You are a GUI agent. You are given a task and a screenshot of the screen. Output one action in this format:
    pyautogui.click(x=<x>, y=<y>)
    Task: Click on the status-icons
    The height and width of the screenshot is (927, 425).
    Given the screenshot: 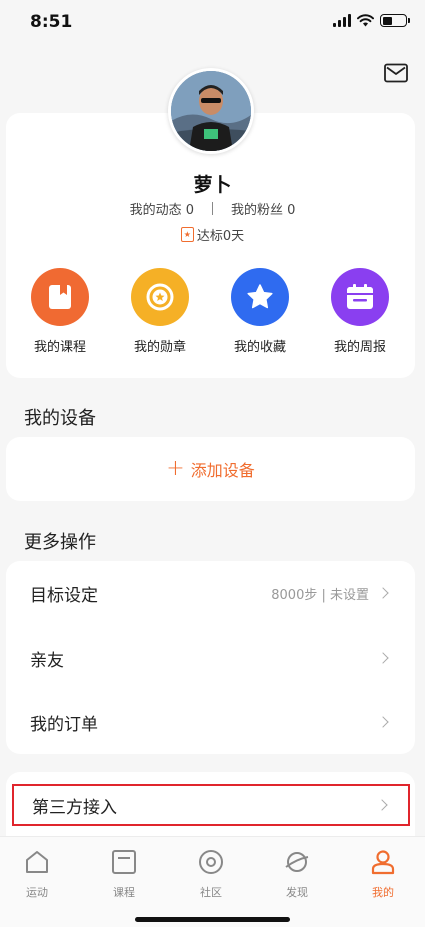 What is the action you would take?
    pyautogui.click(x=371, y=20)
    